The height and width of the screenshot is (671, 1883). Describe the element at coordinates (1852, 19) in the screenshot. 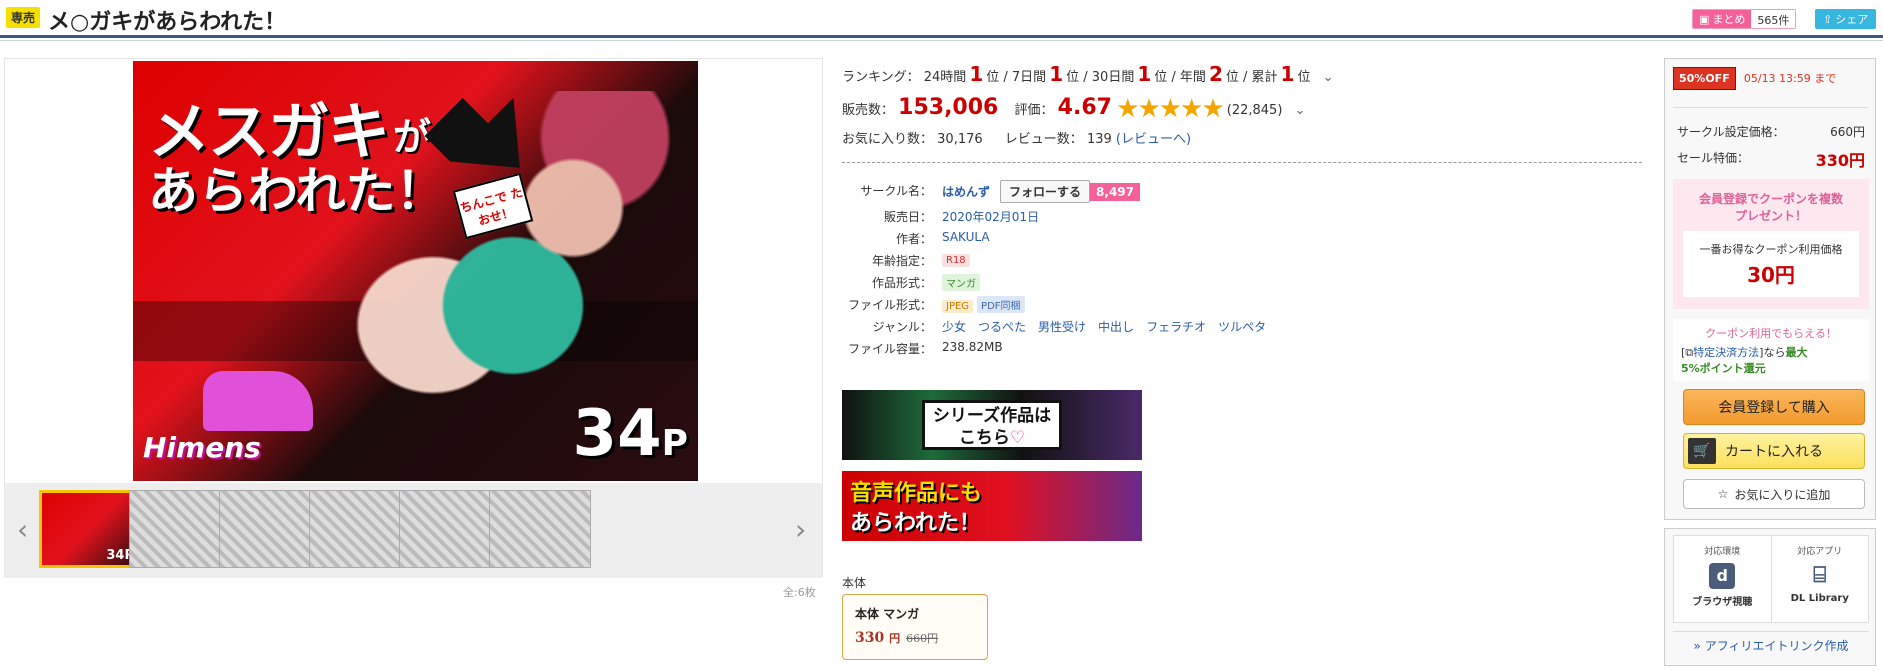

I see `share-label: シェア` at that location.